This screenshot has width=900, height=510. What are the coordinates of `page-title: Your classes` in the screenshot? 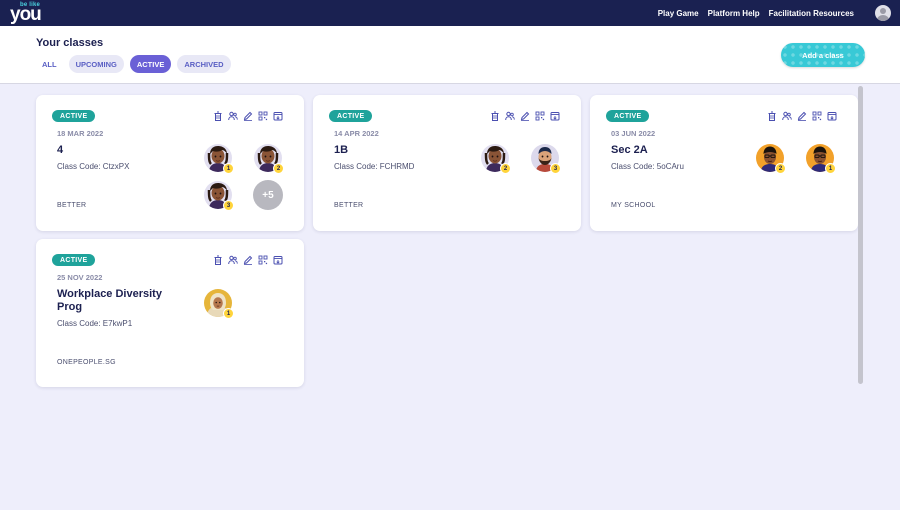 It's located at (70, 43).